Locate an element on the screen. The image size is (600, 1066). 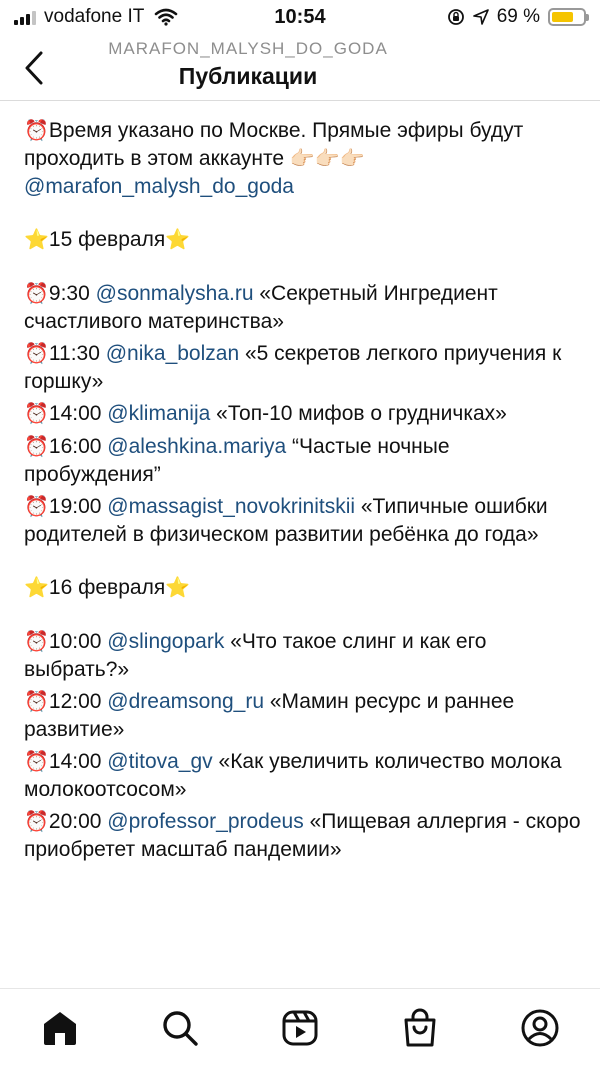
day-heading: ⭐15 февраля⭐ is located at coordinates (304, 240).